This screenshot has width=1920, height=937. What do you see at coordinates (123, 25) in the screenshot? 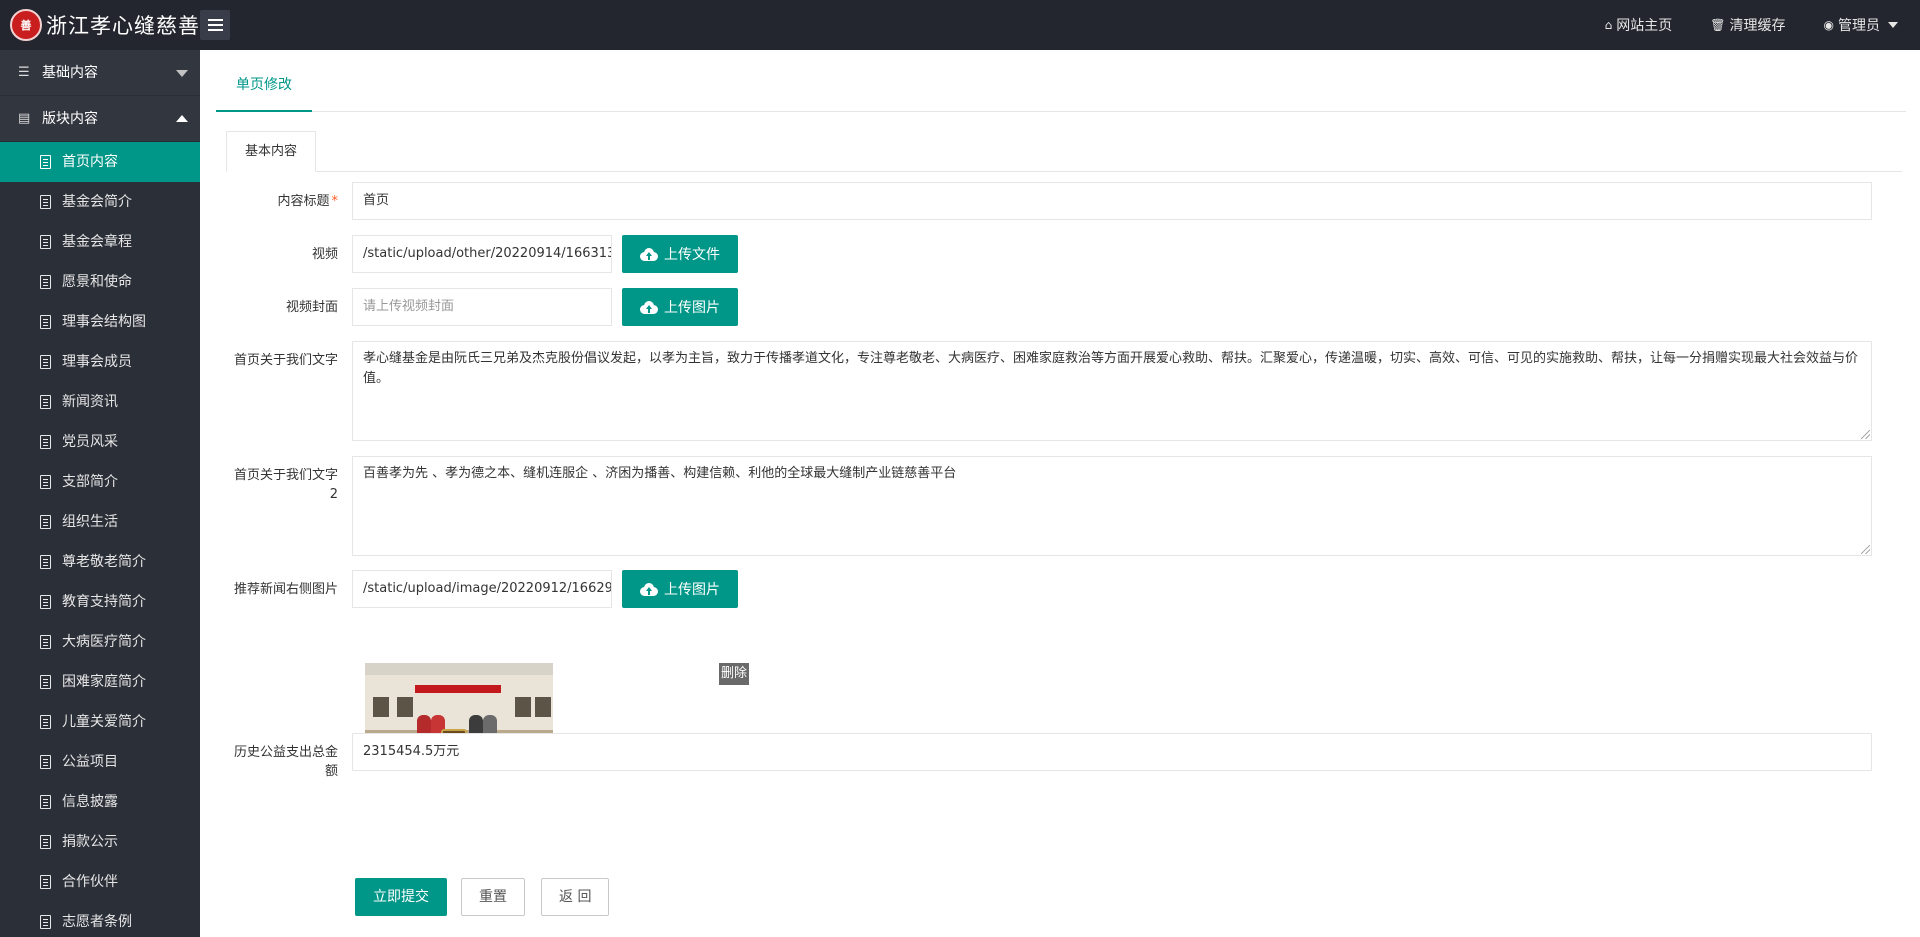
I see `site-title: 浙江孝心缝慈善` at bounding box center [123, 25].